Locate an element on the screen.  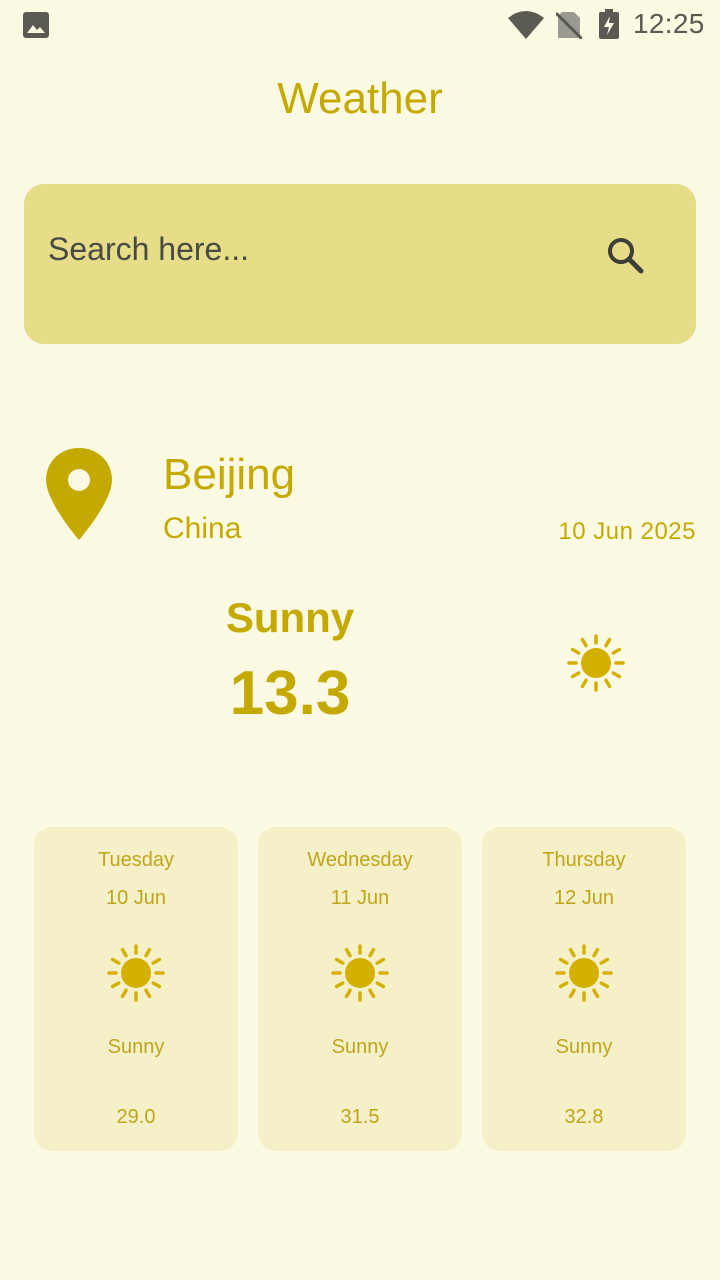
forecast-day: Tuesday is located at coordinates (136, 860).